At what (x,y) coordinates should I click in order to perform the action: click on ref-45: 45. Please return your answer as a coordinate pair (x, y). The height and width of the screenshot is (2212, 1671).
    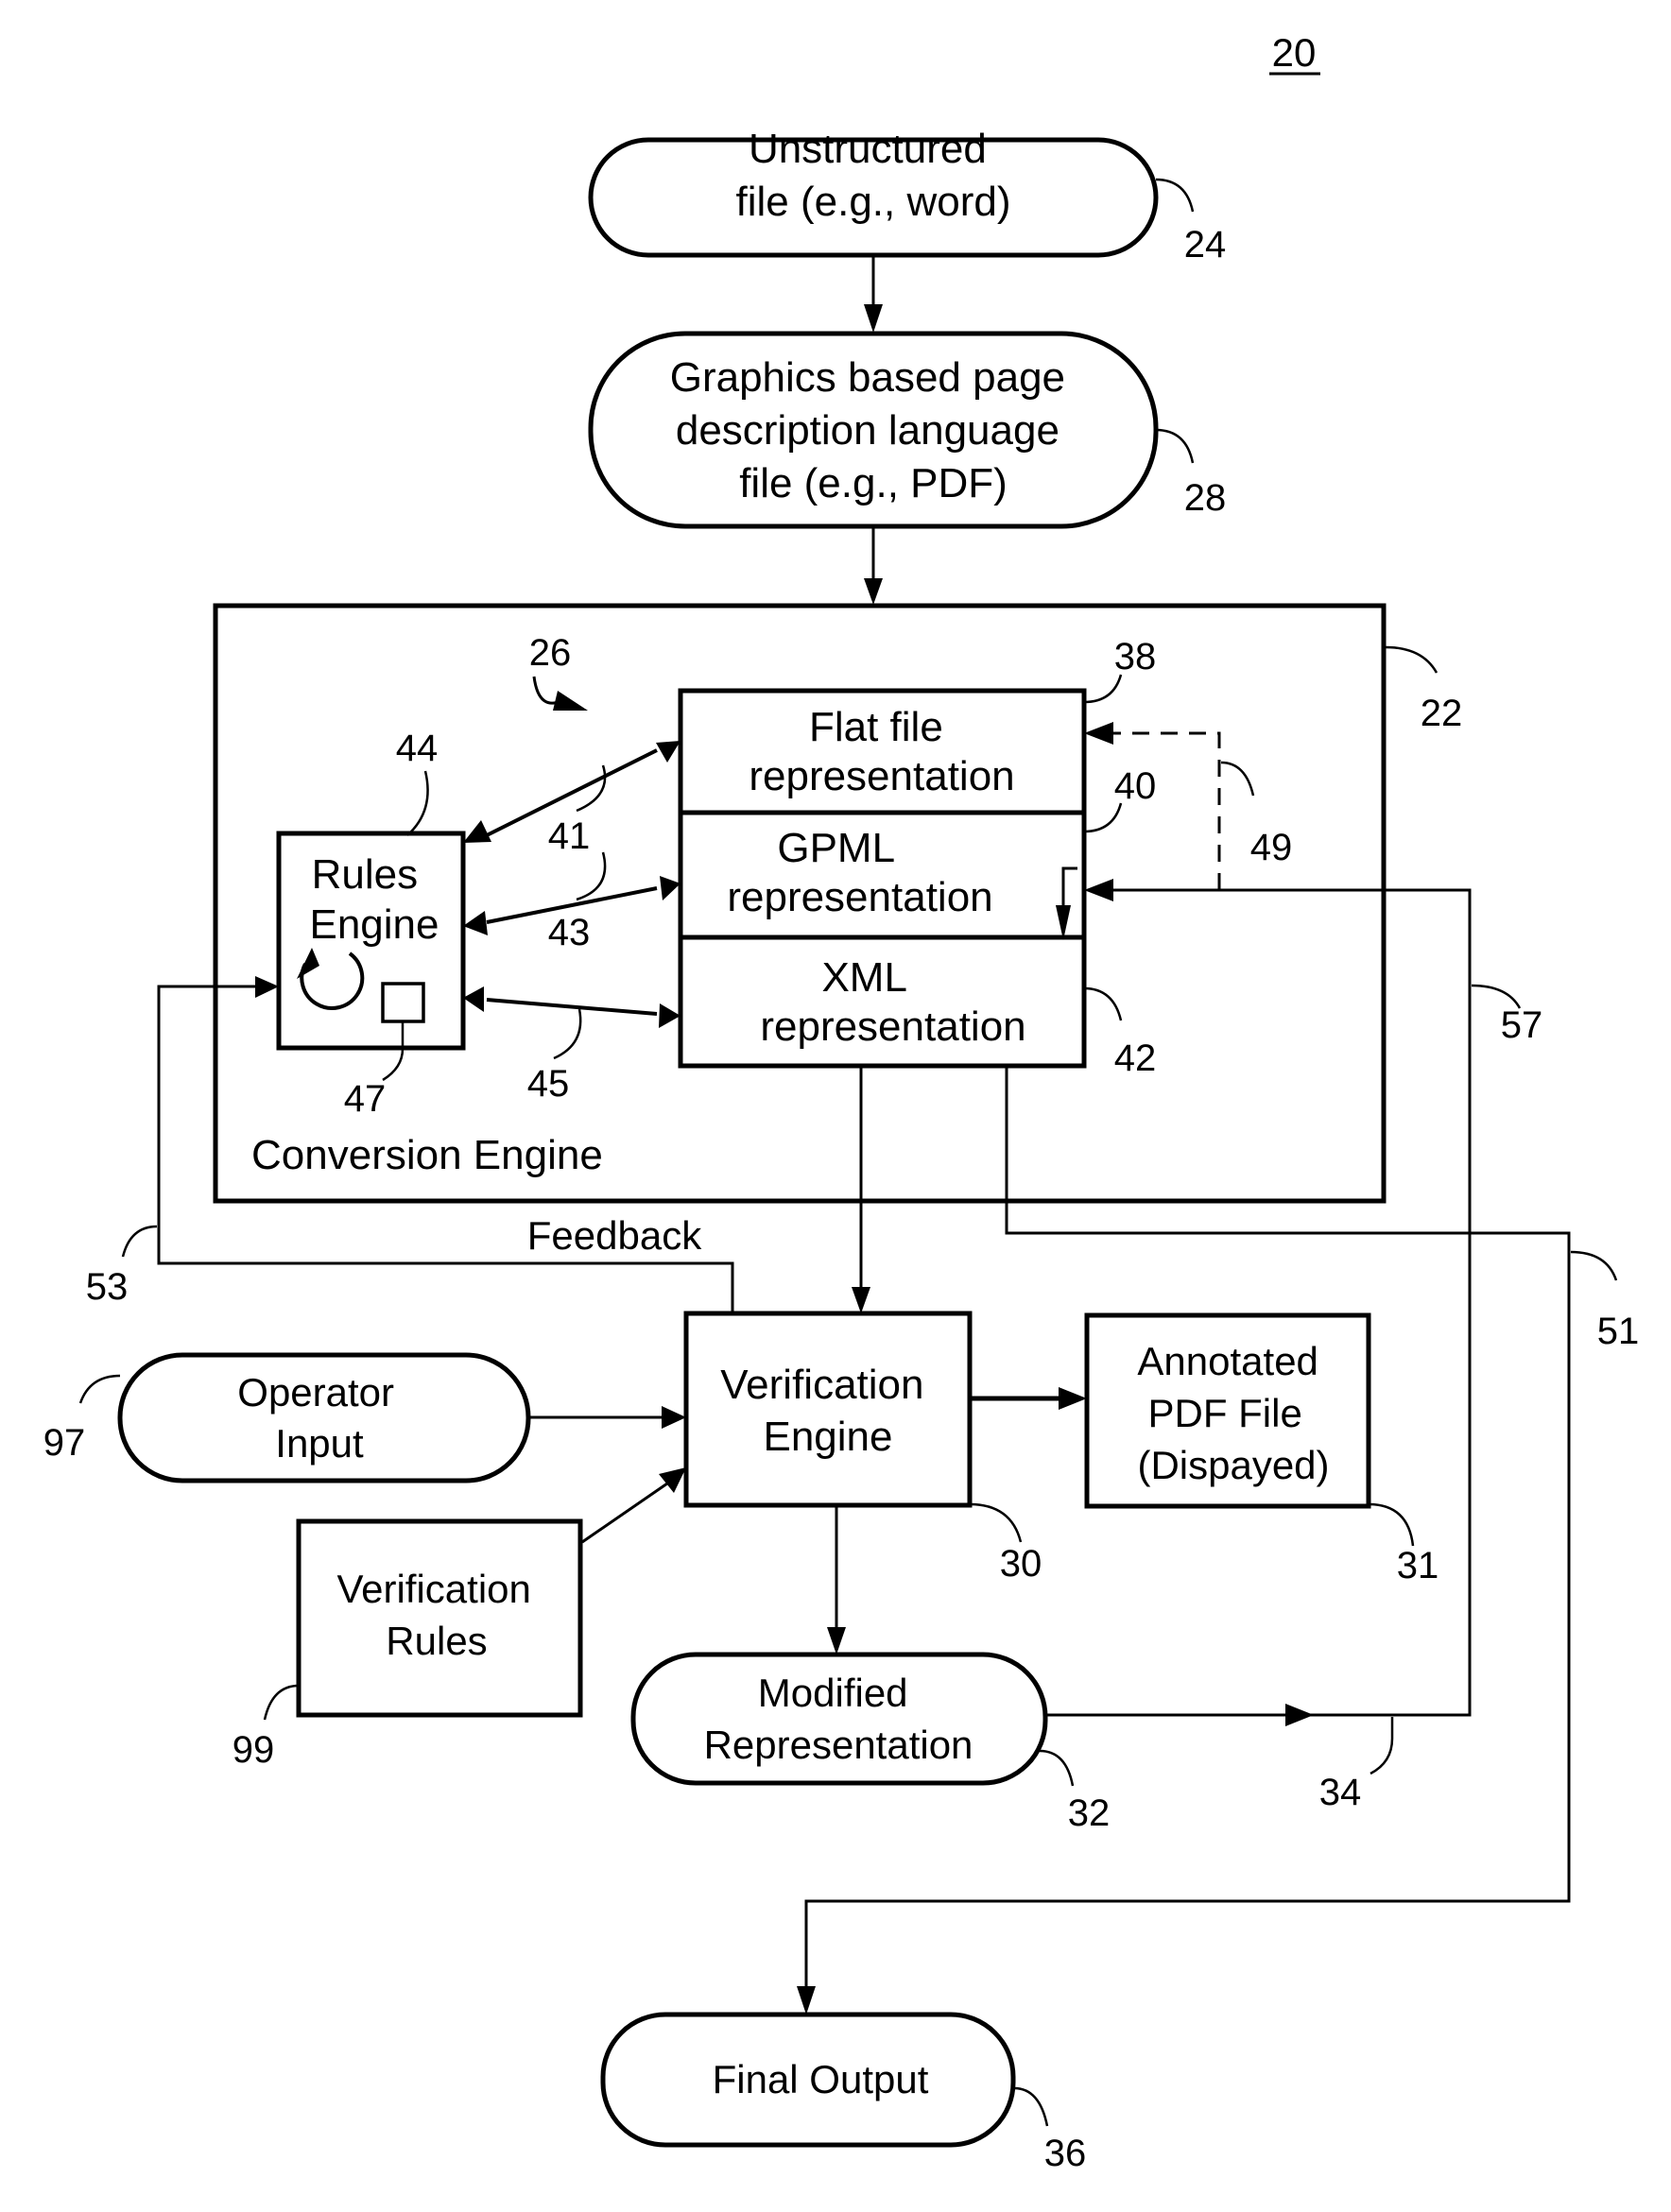
    Looking at the image, I should click on (548, 1084).